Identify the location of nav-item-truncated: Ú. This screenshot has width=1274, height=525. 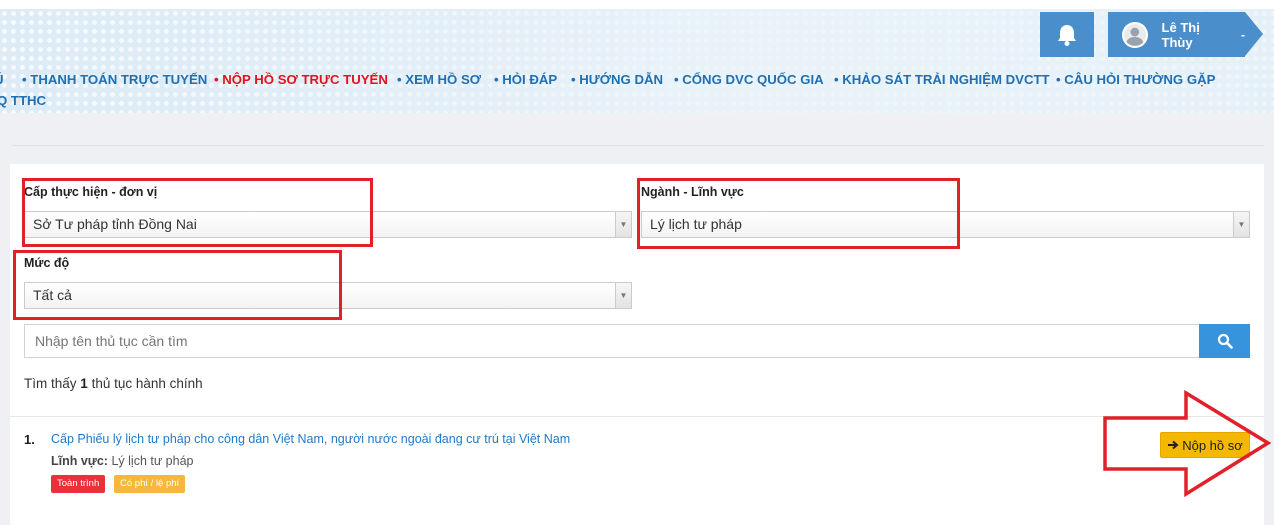
(2, 79).